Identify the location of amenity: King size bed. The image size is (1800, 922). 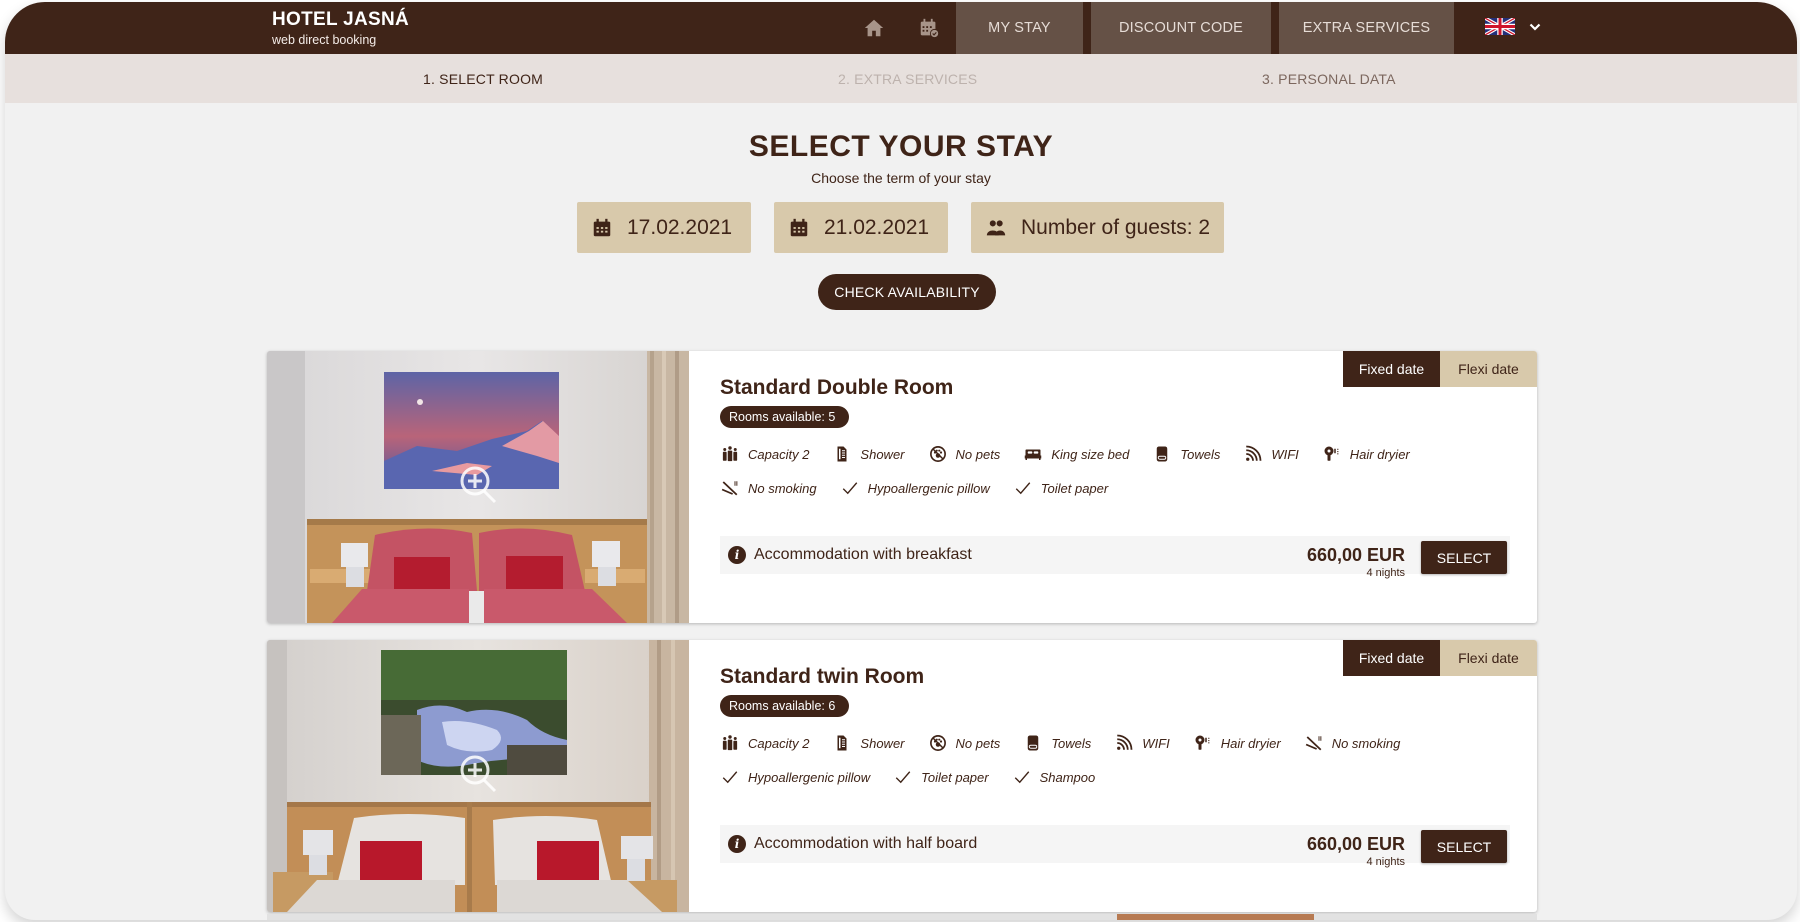
(1076, 454).